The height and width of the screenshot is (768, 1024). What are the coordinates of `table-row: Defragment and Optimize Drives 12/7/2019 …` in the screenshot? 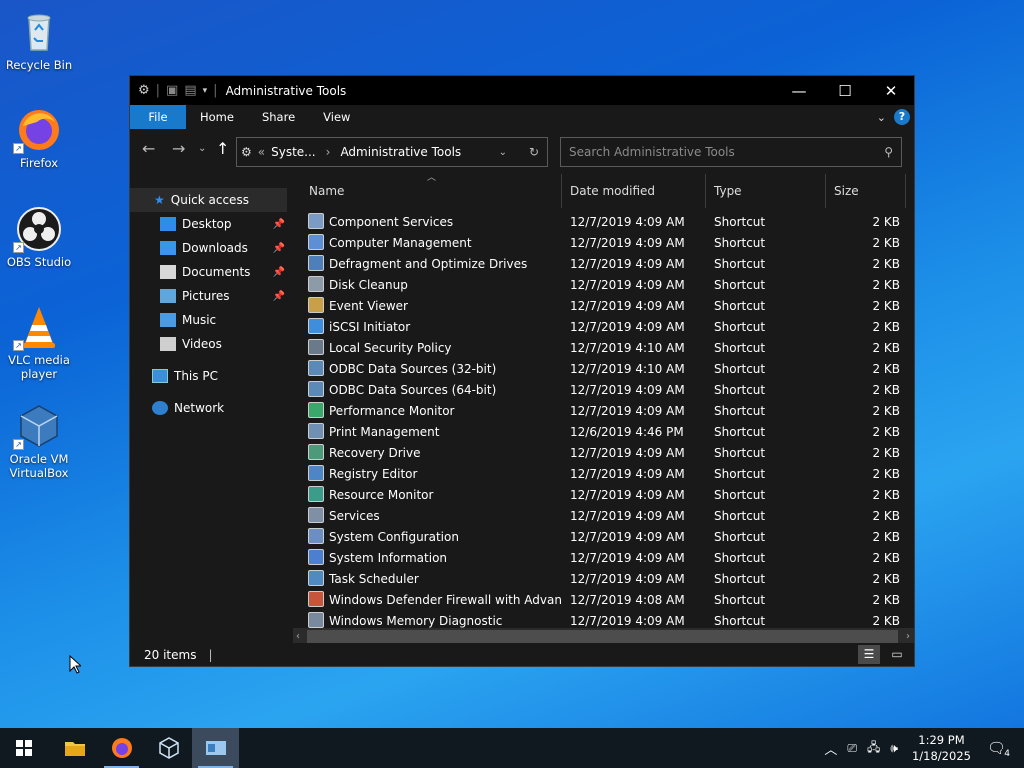 It's located at (604, 263).